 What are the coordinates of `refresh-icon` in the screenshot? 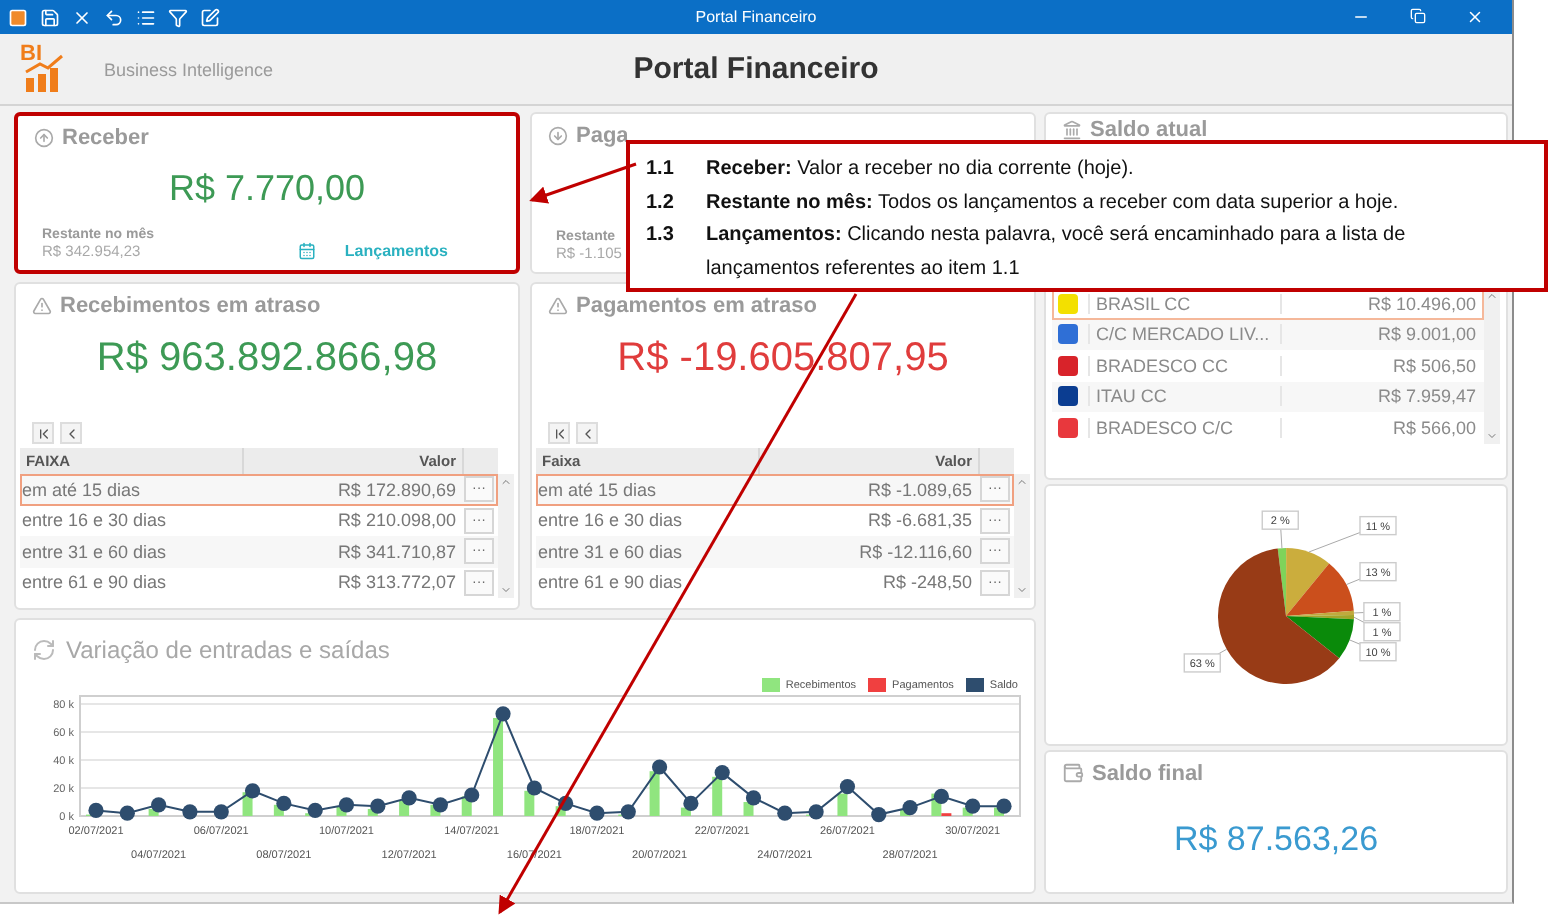 It's located at (44, 650).